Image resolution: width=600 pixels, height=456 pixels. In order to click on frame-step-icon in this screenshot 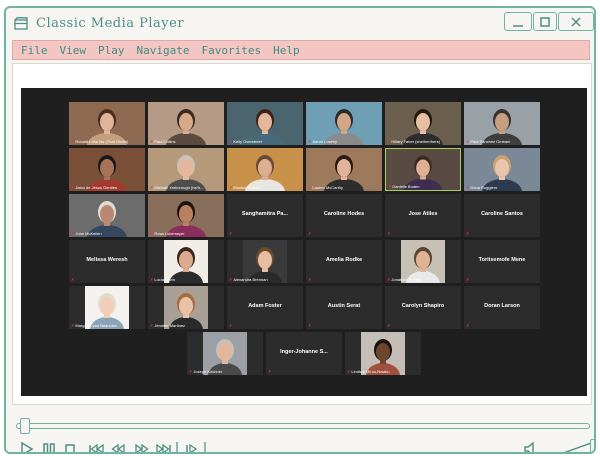, I will do `click(192, 447)`.